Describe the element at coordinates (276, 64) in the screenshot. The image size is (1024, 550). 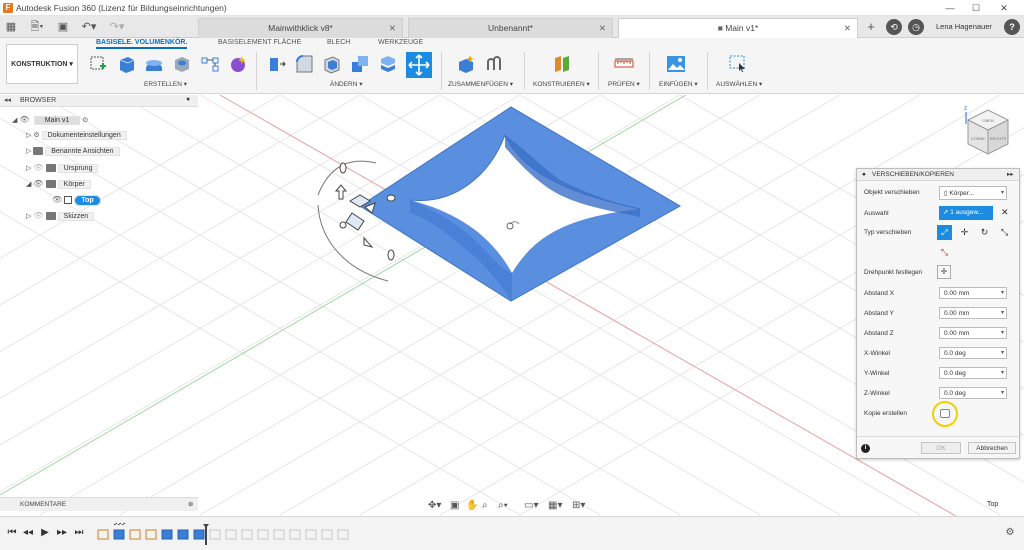
I see `press-pull-icon` at that location.